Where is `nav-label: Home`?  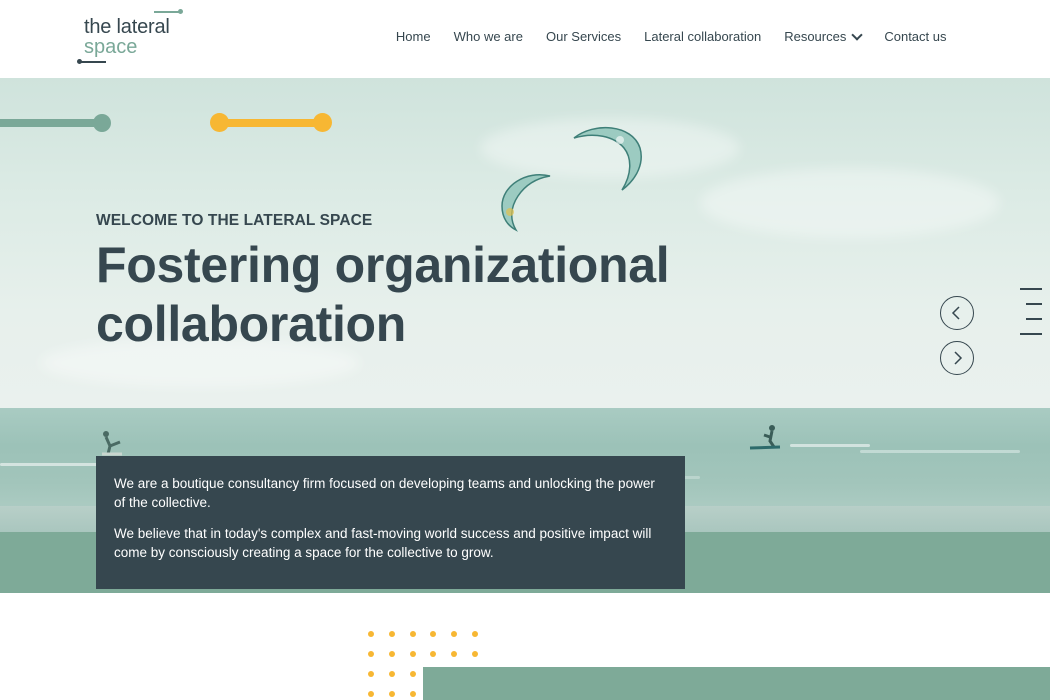
nav-label: Home is located at coordinates (413, 36).